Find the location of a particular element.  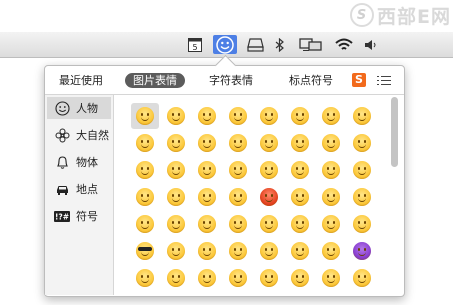

sidebar-item-nature: 大自然 is located at coordinates (79, 135).